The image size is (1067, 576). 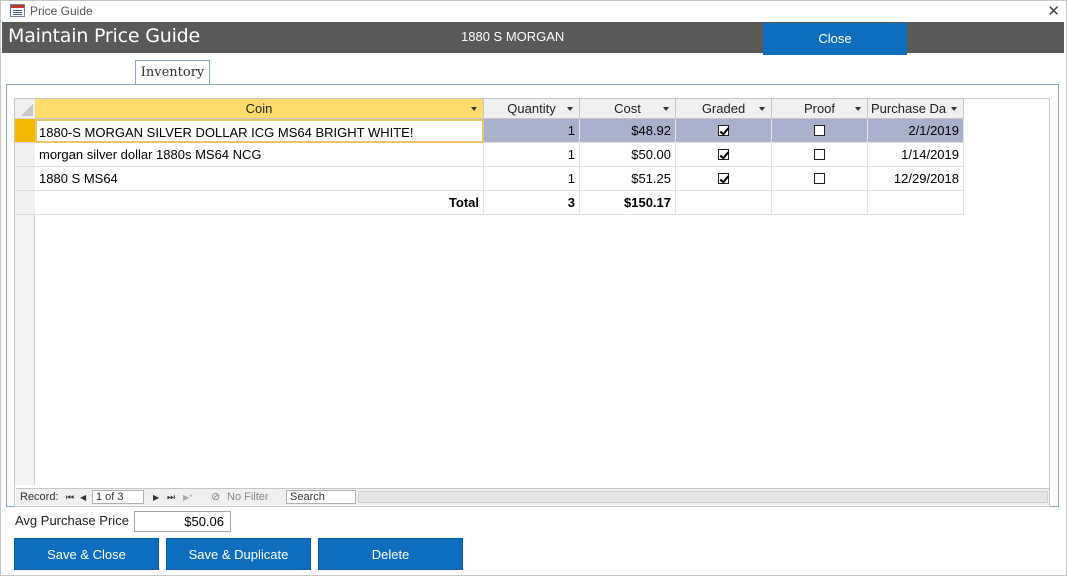 What do you see at coordinates (513, 36) in the screenshot?
I see `record-title: 1880 S MORGAN` at bounding box center [513, 36].